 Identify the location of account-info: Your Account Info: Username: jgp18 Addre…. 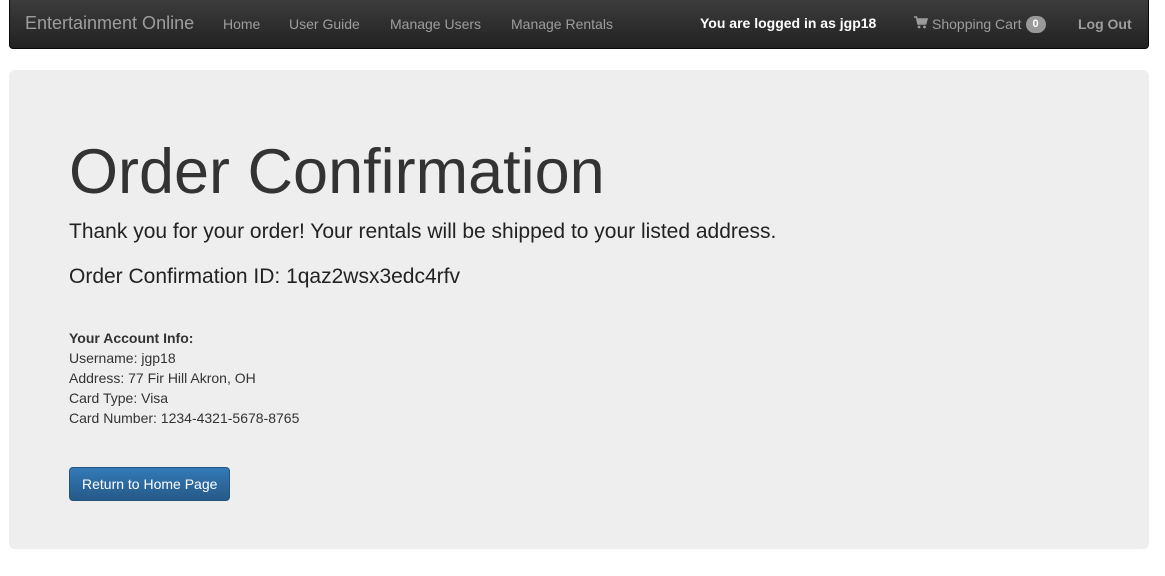
(184, 378).